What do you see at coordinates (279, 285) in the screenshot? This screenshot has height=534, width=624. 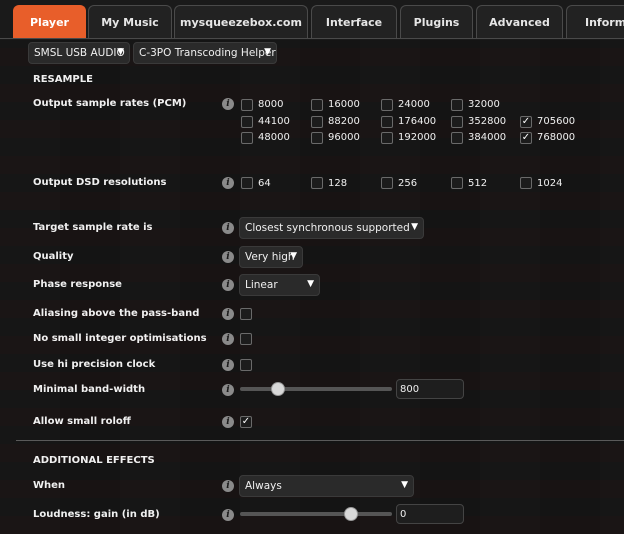 I see `phase-response-select: Linear ▼` at bounding box center [279, 285].